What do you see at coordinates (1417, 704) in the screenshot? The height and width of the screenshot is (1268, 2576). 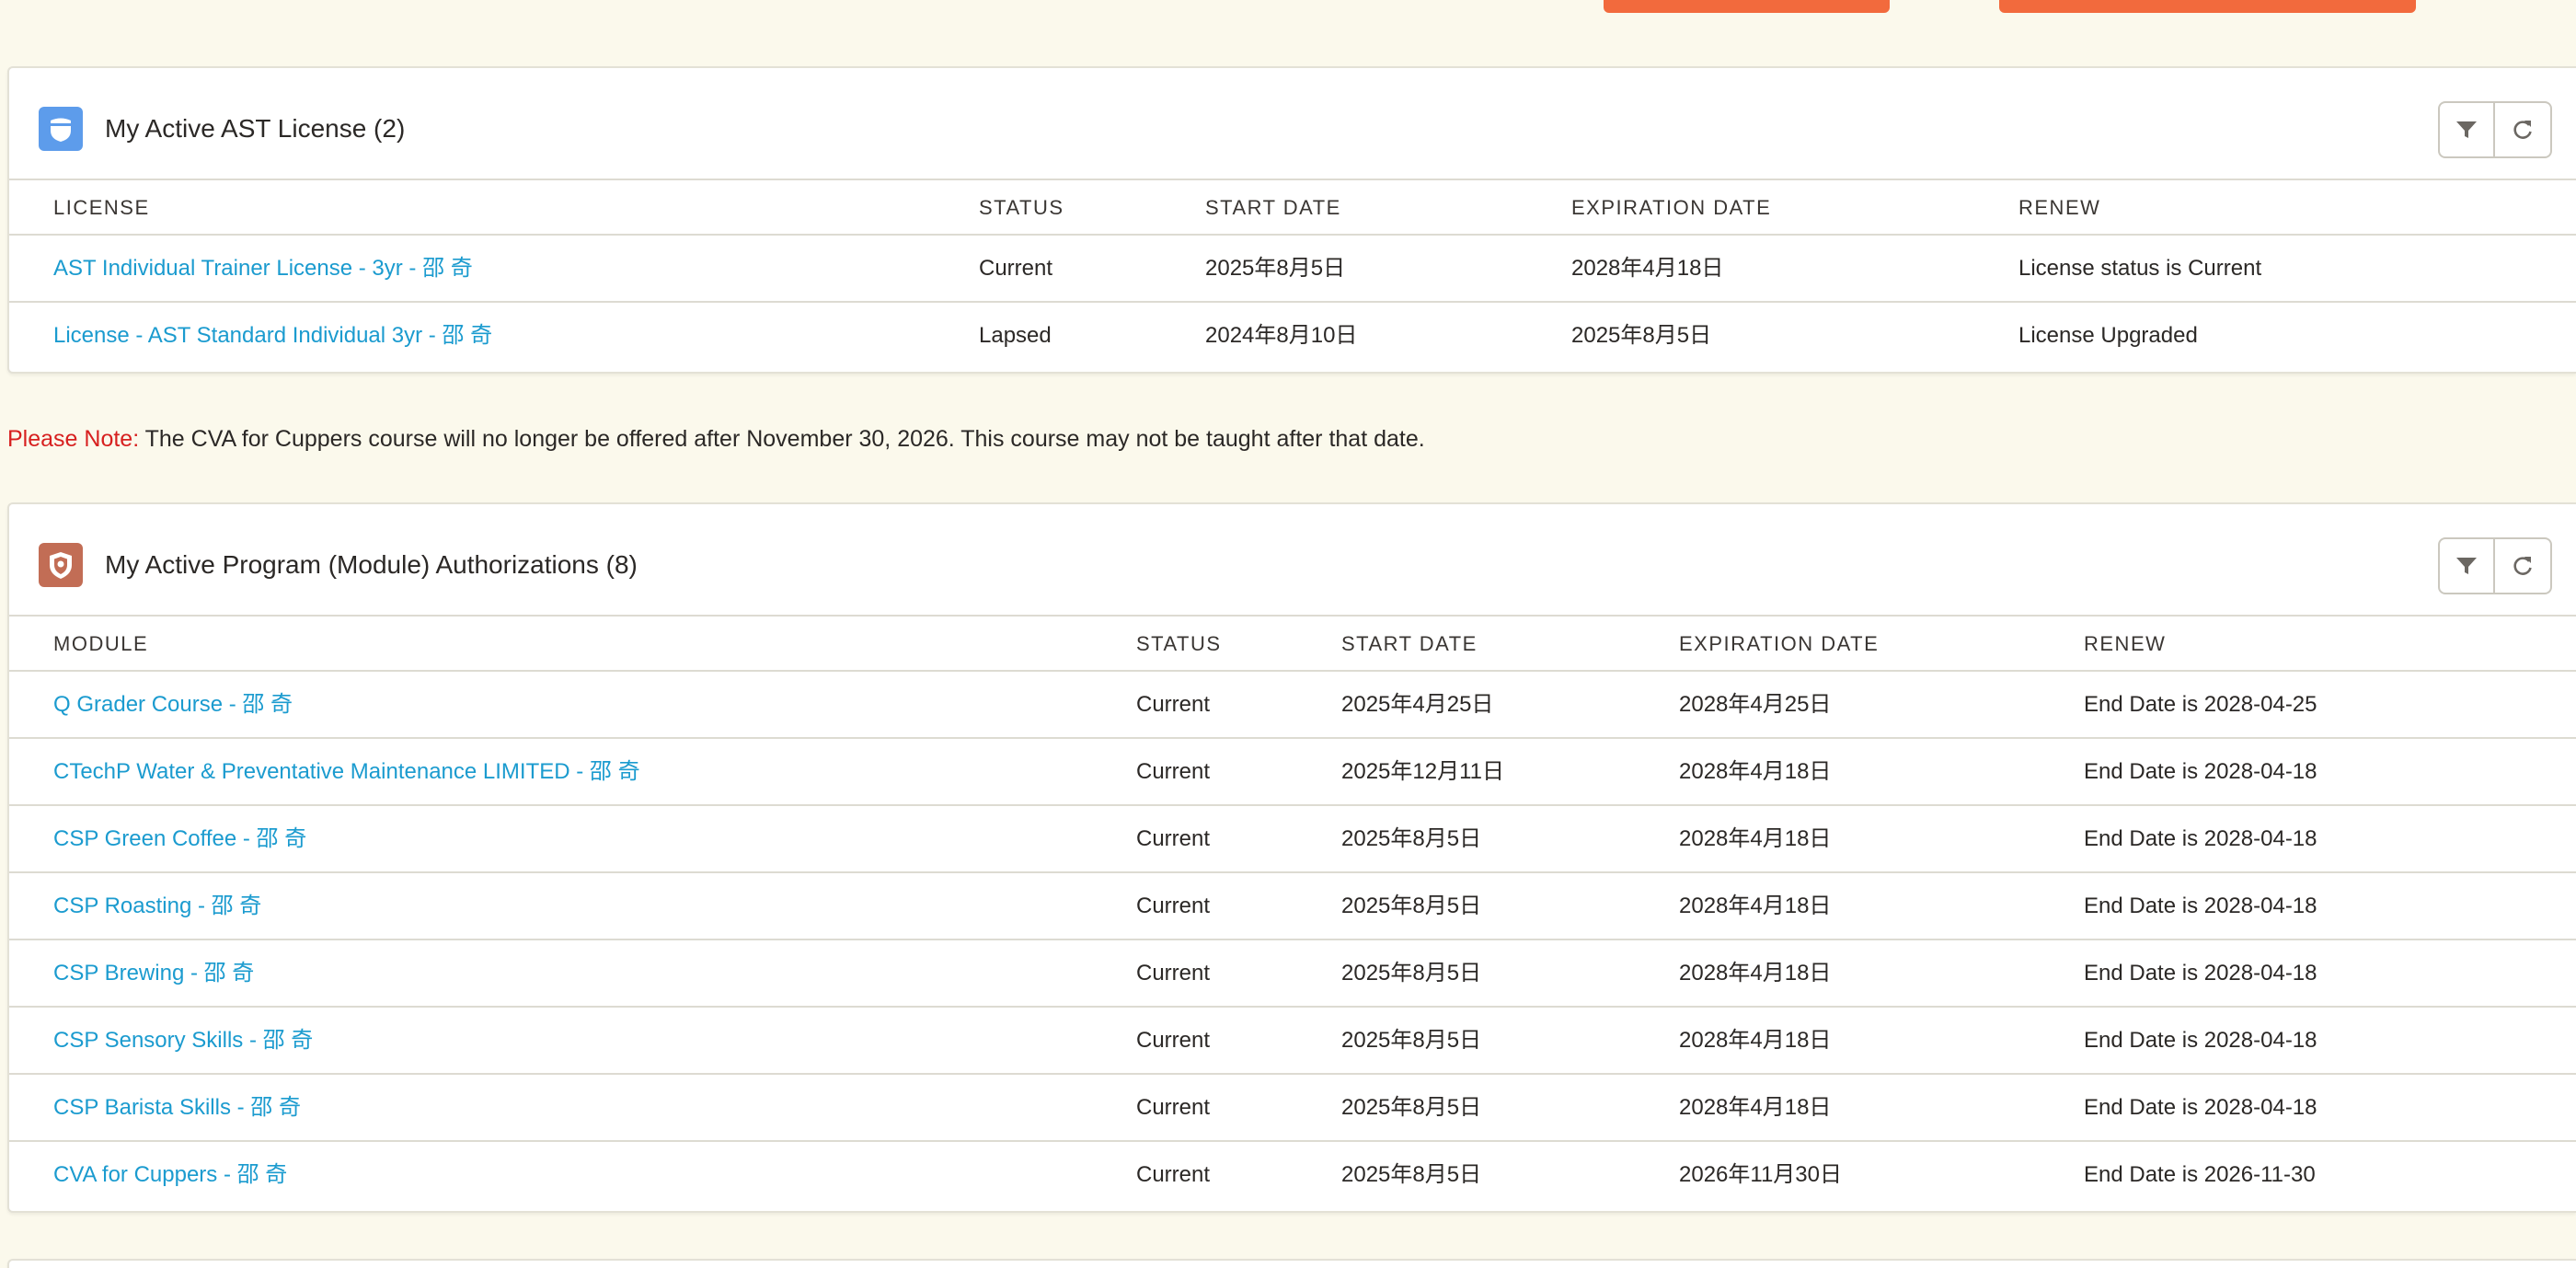 I see `start-date-cell: 2025年4月25日` at bounding box center [1417, 704].